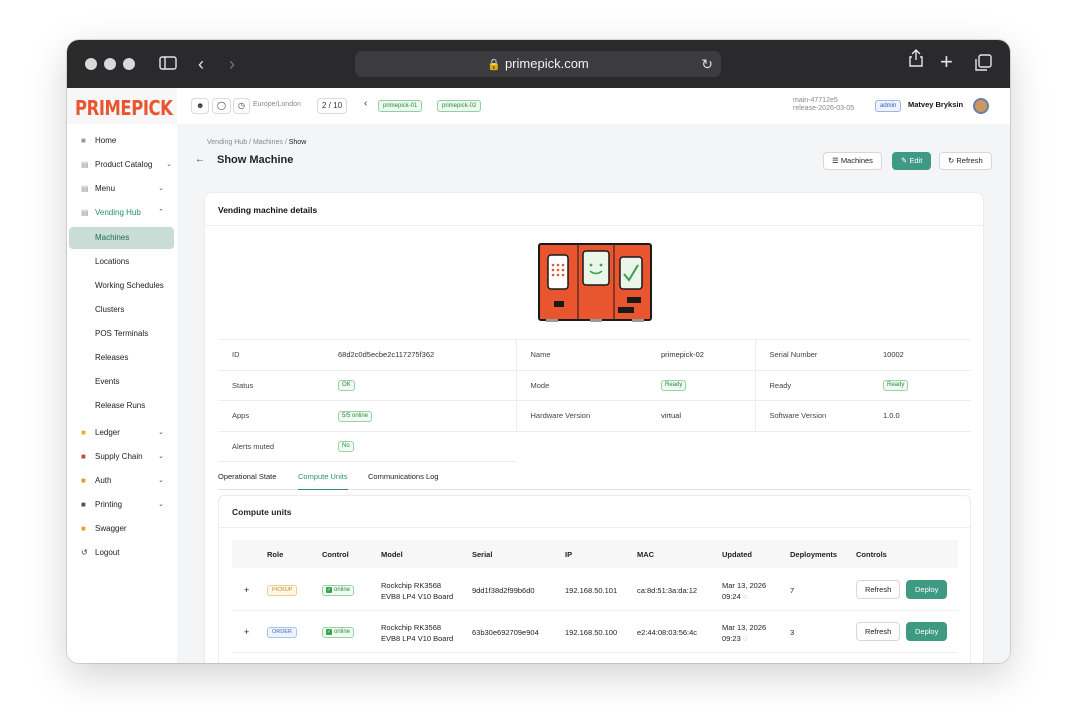 The height and width of the screenshot is (712, 1077). What do you see at coordinates (935, 104) in the screenshot?
I see `user-name: Matvey Bryksin` at bounding box center [935, 104].